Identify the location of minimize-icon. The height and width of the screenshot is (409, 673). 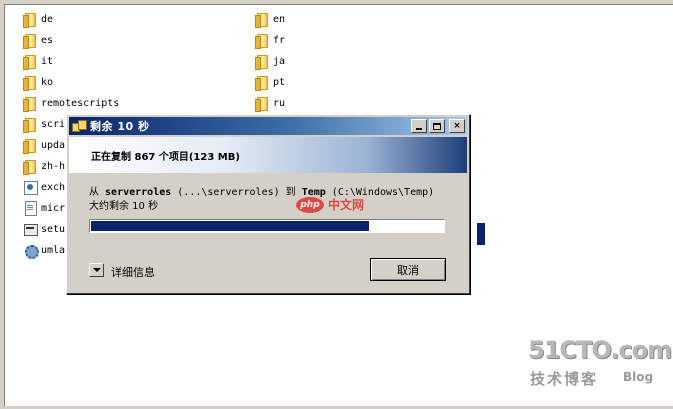
(419, 128).